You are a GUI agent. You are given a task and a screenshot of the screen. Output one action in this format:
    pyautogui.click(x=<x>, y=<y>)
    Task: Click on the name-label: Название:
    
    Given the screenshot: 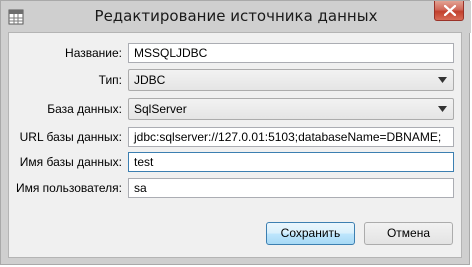 What is the action you would take?
    pyautogui.click(x=93, y=53)
    